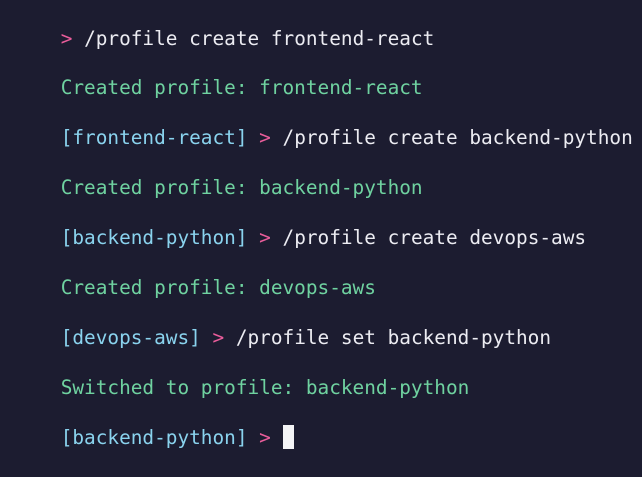  Describe the element at coordinates (154, 137) in the screenshot. I see `profile-tag: [frontend-react]` at that location.